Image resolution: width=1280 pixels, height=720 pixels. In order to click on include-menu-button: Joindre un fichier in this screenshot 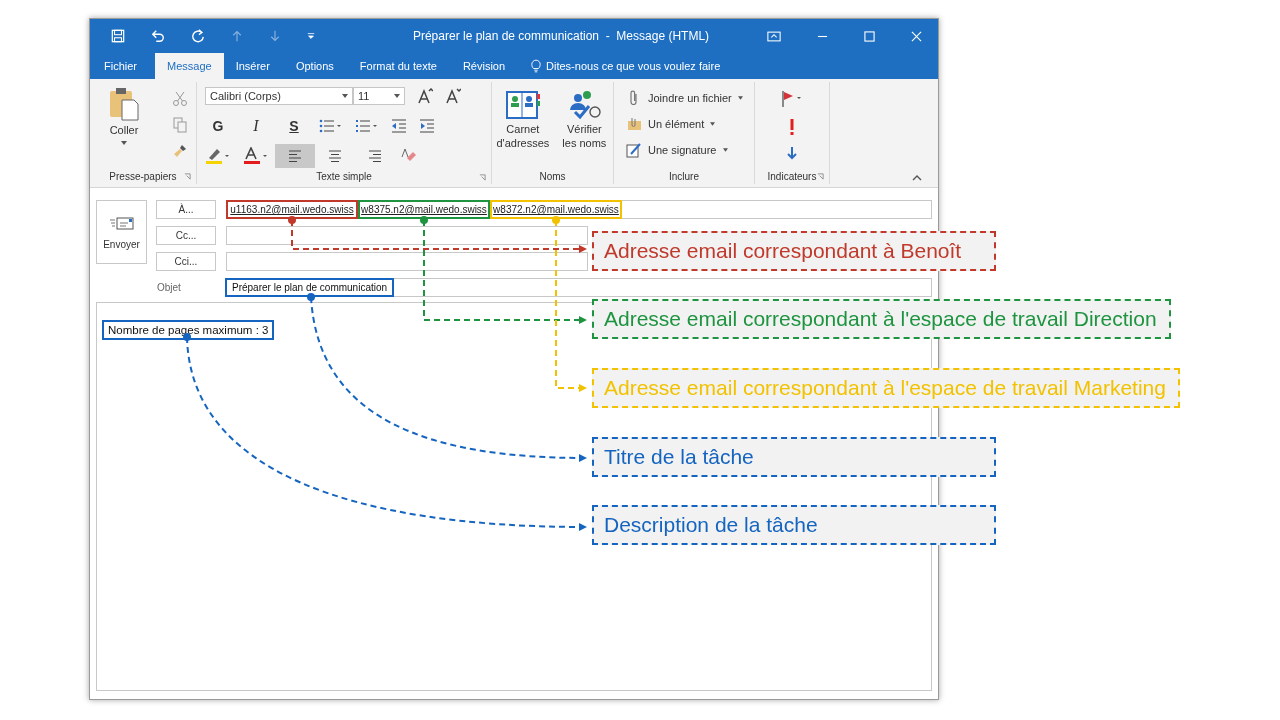, I will do `click(690, 98)`.